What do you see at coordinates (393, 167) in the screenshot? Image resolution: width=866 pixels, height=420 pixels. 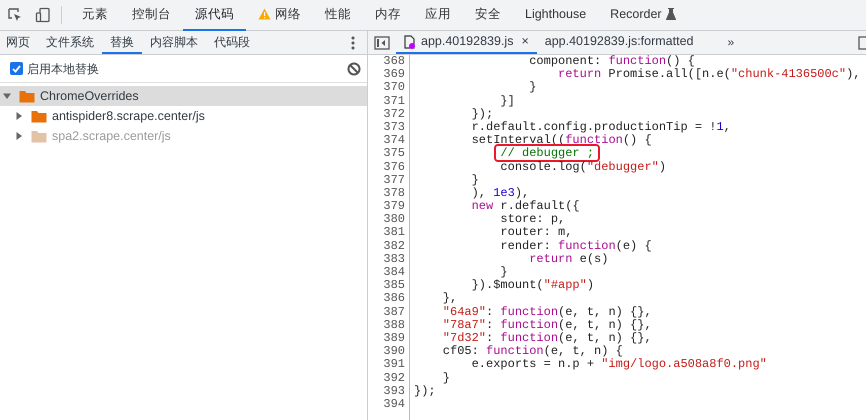 I see `line-number: 376` at bounding box center [393, 167].